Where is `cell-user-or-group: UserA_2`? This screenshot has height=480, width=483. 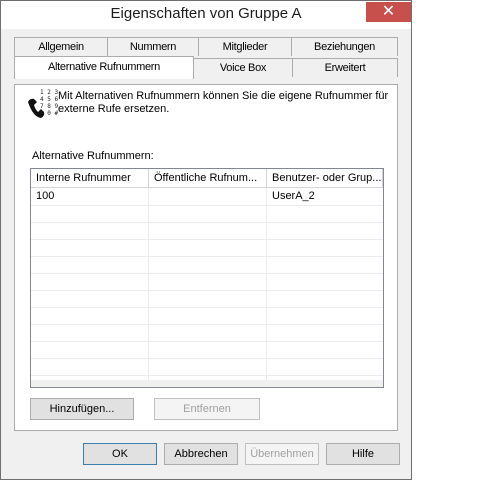
cell-user-or-group: UserA_2 is located at coordinates (293, 196).